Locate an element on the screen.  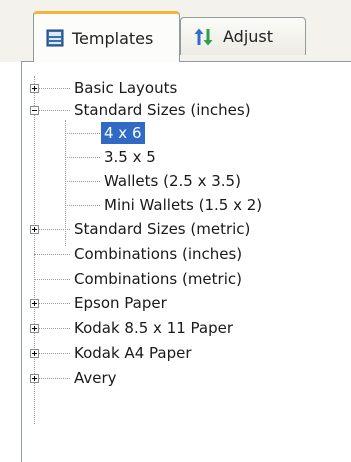
tree-item-combinations-inches: Combinations (inches) is located at coordinates (182, 254).